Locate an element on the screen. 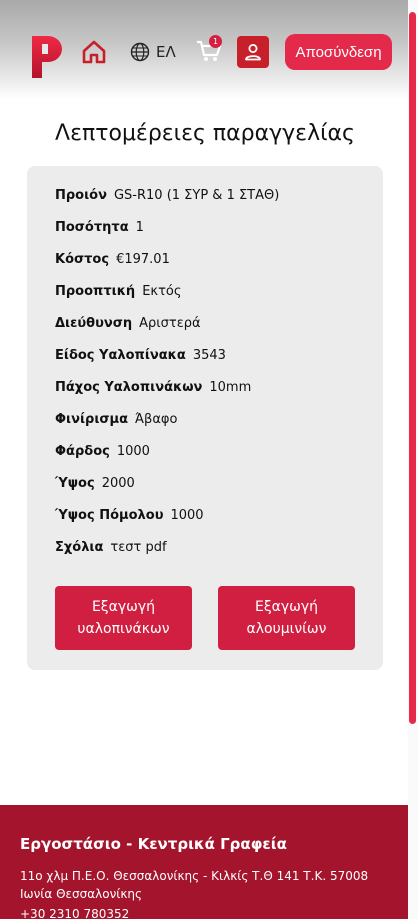 This screenshot has width=418, height=921. detail-row-finish: Φινίρισμα Άβαφο is located at coordinates (116, 419).